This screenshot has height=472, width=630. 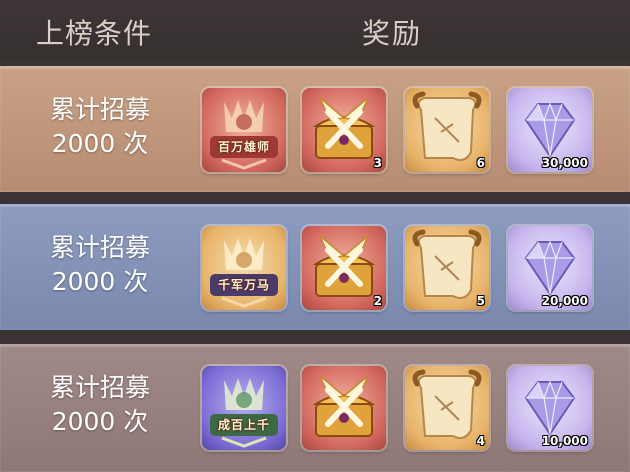 What do you see at coordinates (480, 441) in the screenshot?
I see `quantity-label: 4` at bounding box center [480, 441].